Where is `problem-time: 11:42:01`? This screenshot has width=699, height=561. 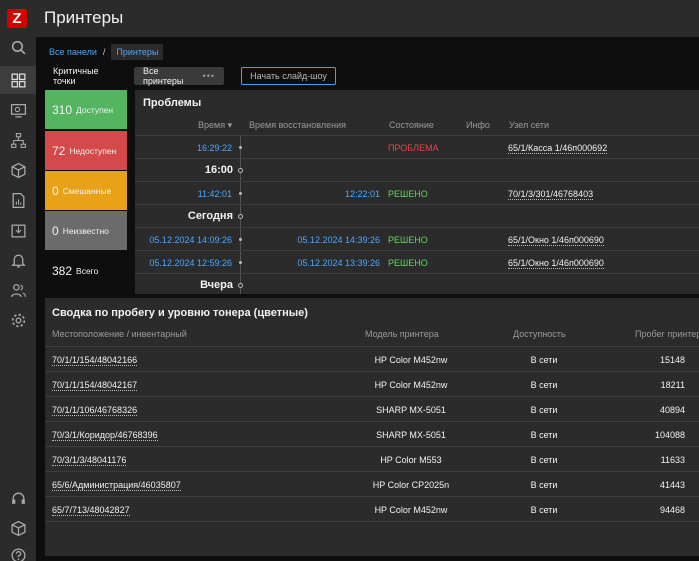 problem-time: 11:42:01 is located at coordinates (215, 194).